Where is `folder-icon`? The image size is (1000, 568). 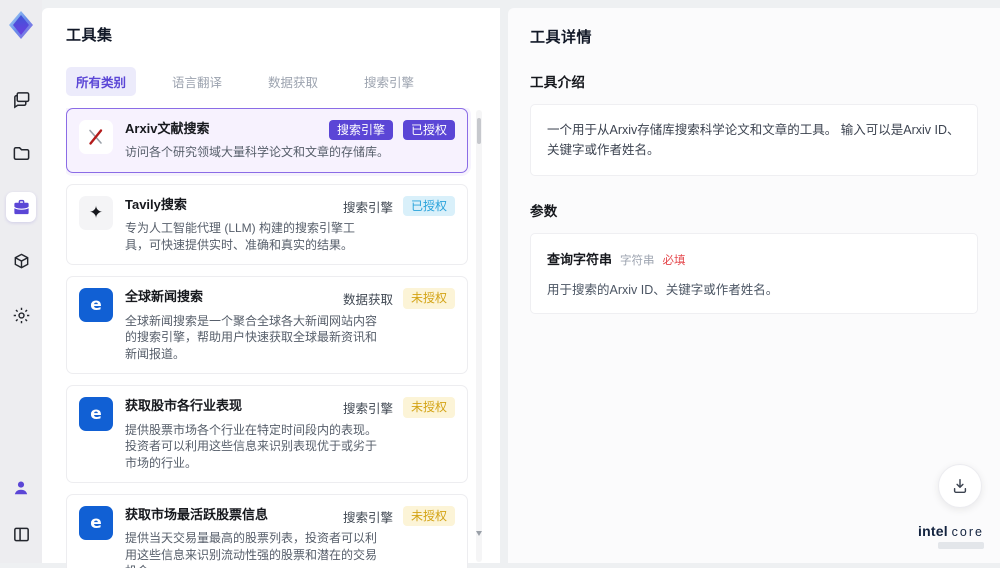
folder-icon is located at coordinates (21, 153).